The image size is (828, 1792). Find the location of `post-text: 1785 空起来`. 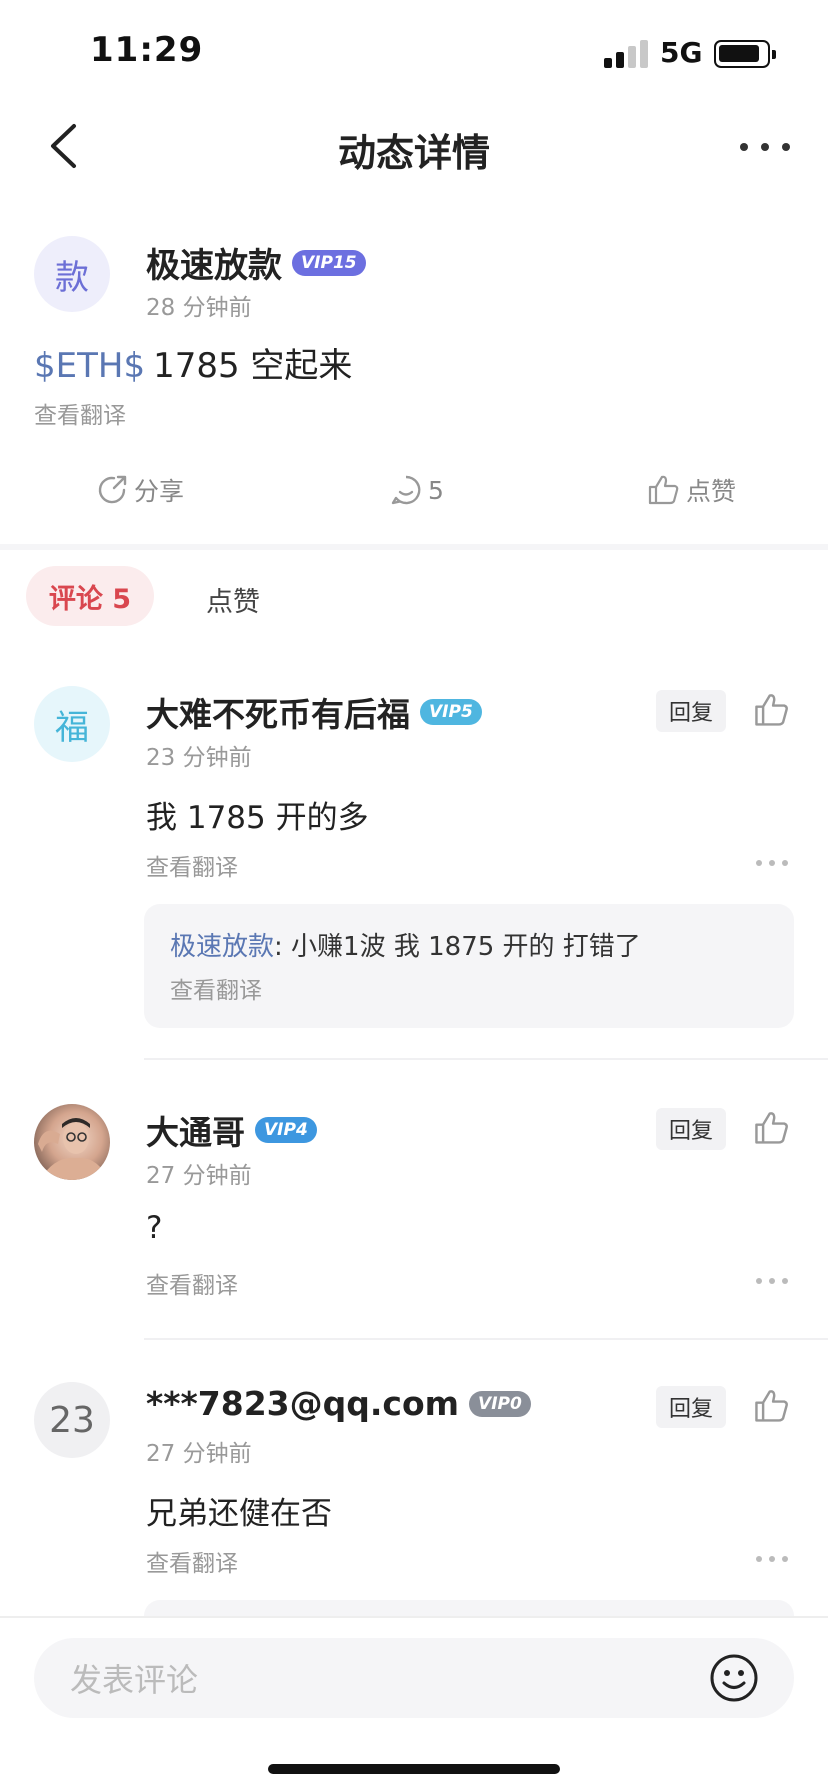

post-text: 1785 空起来 is located at coordinates (253, 366).